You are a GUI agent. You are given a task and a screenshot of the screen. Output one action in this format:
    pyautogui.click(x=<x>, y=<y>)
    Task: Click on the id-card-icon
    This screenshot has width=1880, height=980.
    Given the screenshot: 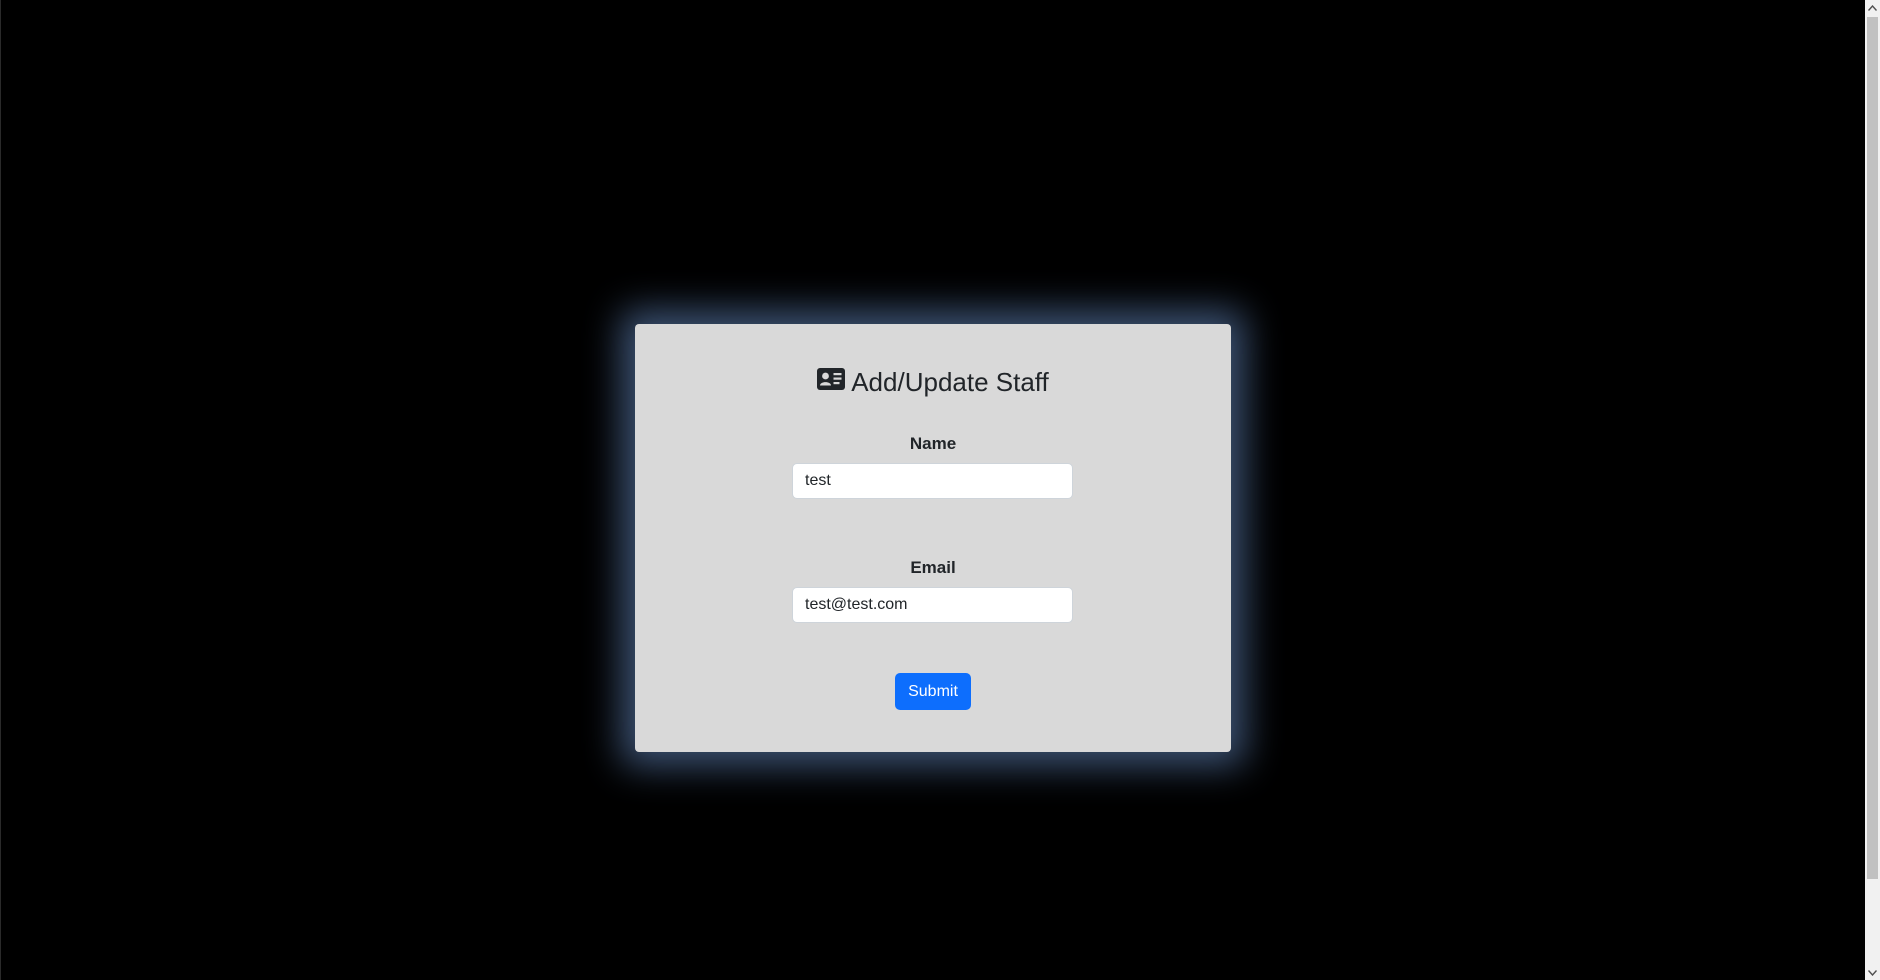 What is the action you would take?
    pyautogui.click(x=831, y=381)
    